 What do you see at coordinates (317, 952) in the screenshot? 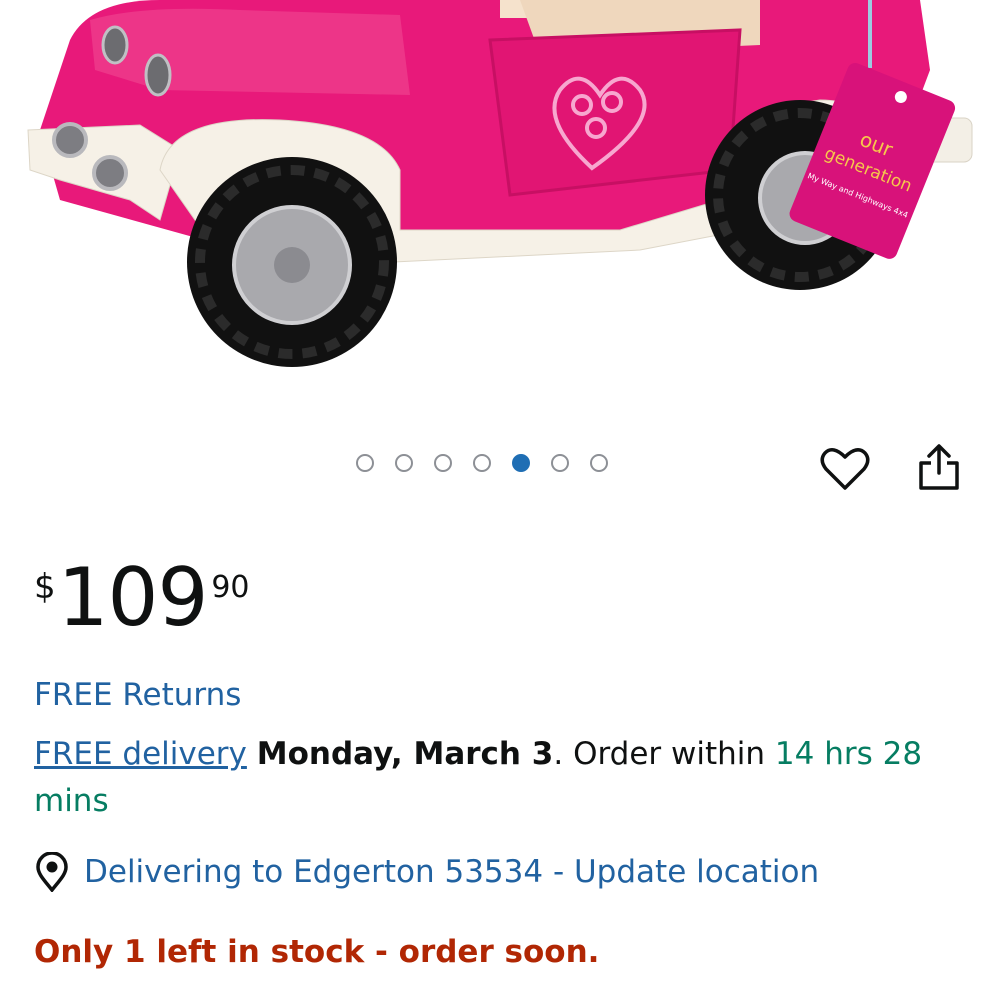
I see `stock-status: Only 1 left in stock - order soon.` at bounding box center [317, 952].